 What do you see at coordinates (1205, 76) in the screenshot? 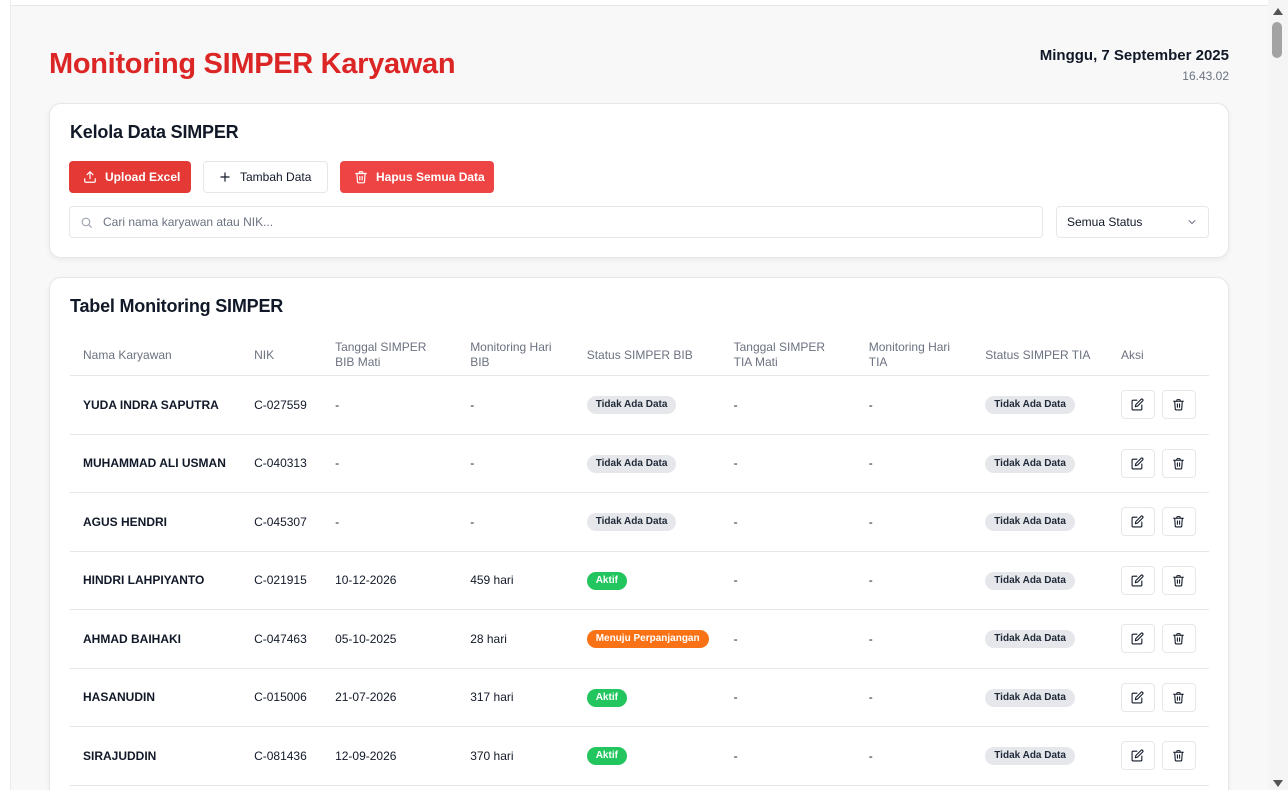
I see `current-time: 16.43.02` at bounding box center [1205, 76].